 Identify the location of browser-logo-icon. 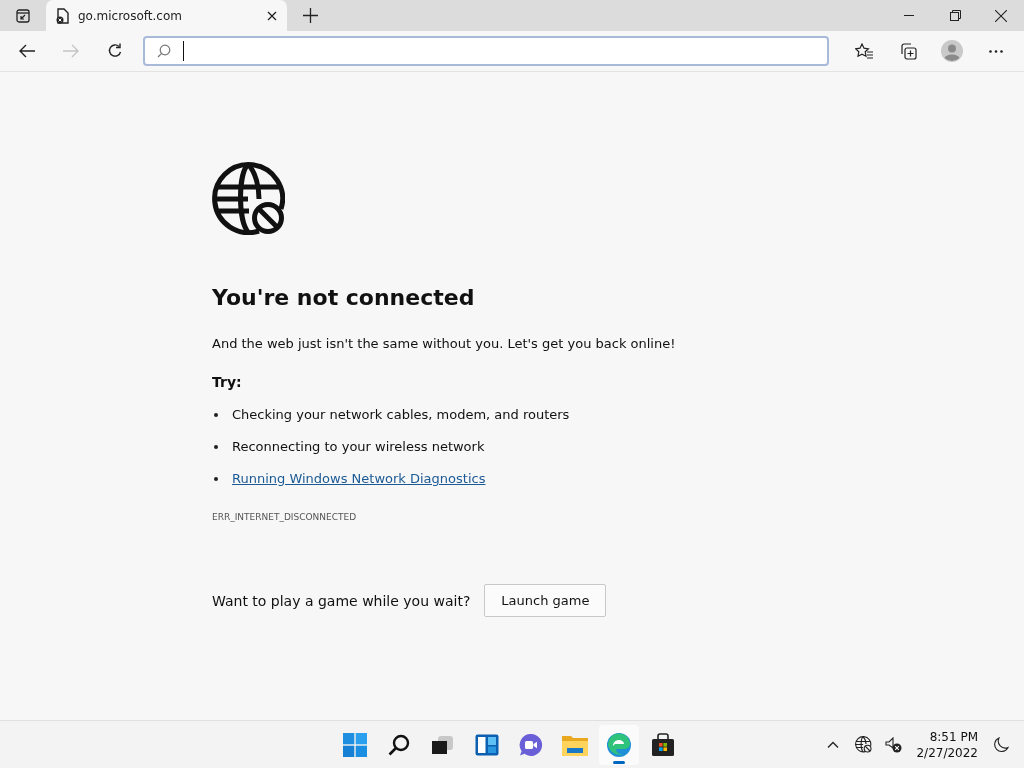
(619, 744).